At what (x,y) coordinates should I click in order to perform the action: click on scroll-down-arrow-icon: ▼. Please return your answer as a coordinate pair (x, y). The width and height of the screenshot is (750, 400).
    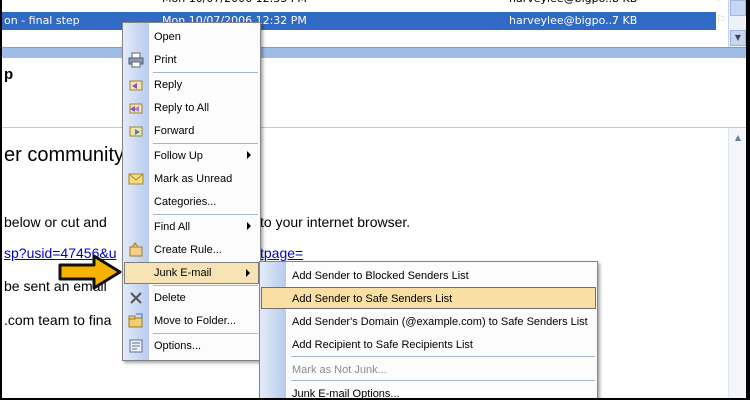
    Looking at the image, I should click on (738, 38).